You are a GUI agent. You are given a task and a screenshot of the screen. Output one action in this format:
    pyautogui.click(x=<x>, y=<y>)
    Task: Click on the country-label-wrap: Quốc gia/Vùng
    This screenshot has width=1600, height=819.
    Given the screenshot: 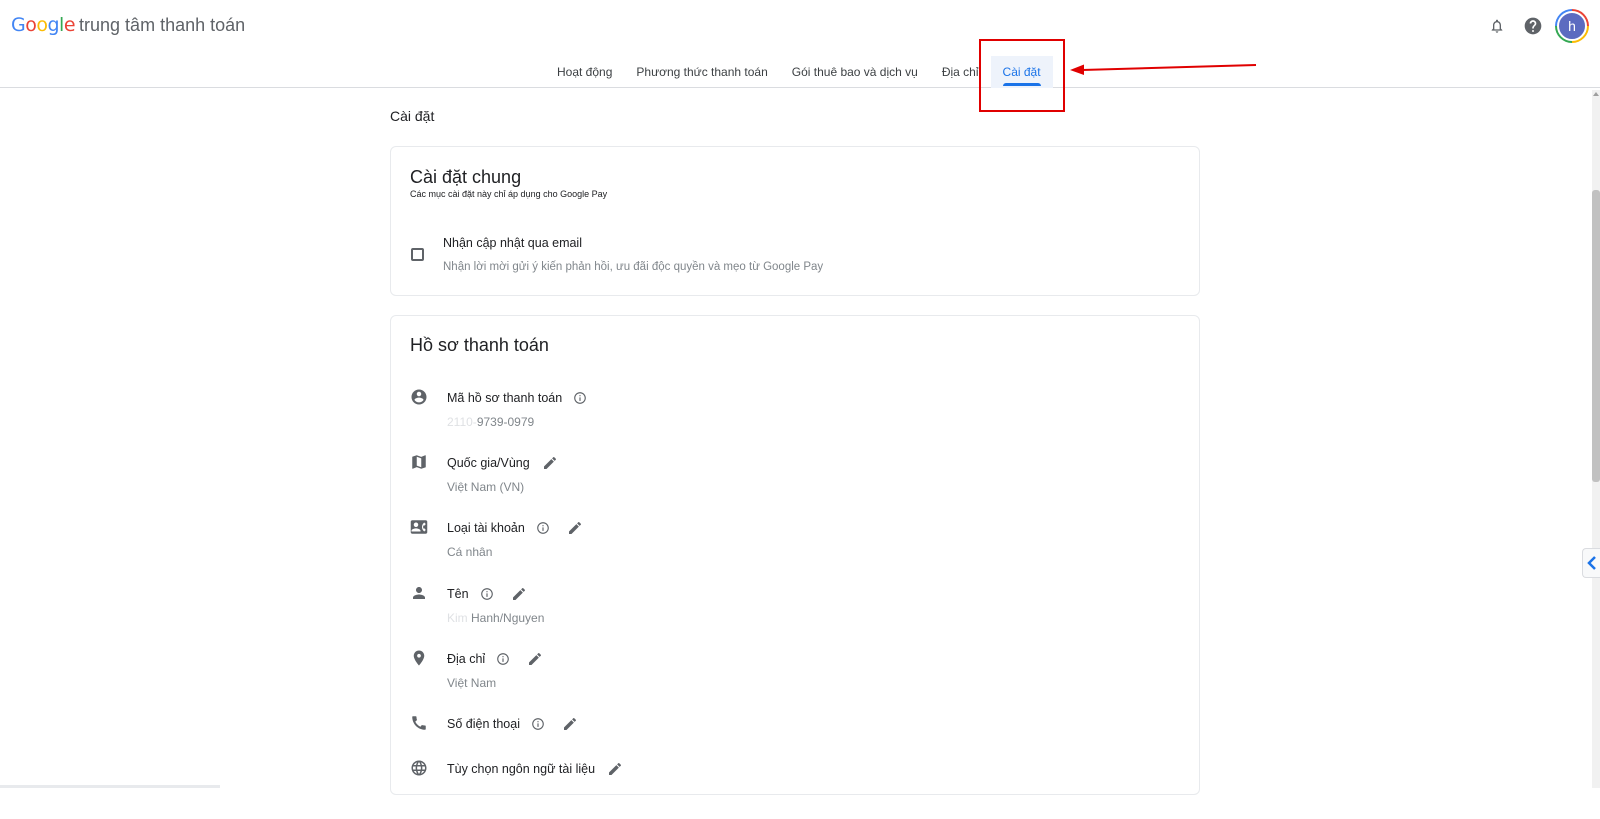 What is the action you would take?
    pyautogui.click(x=503, y=463)
    